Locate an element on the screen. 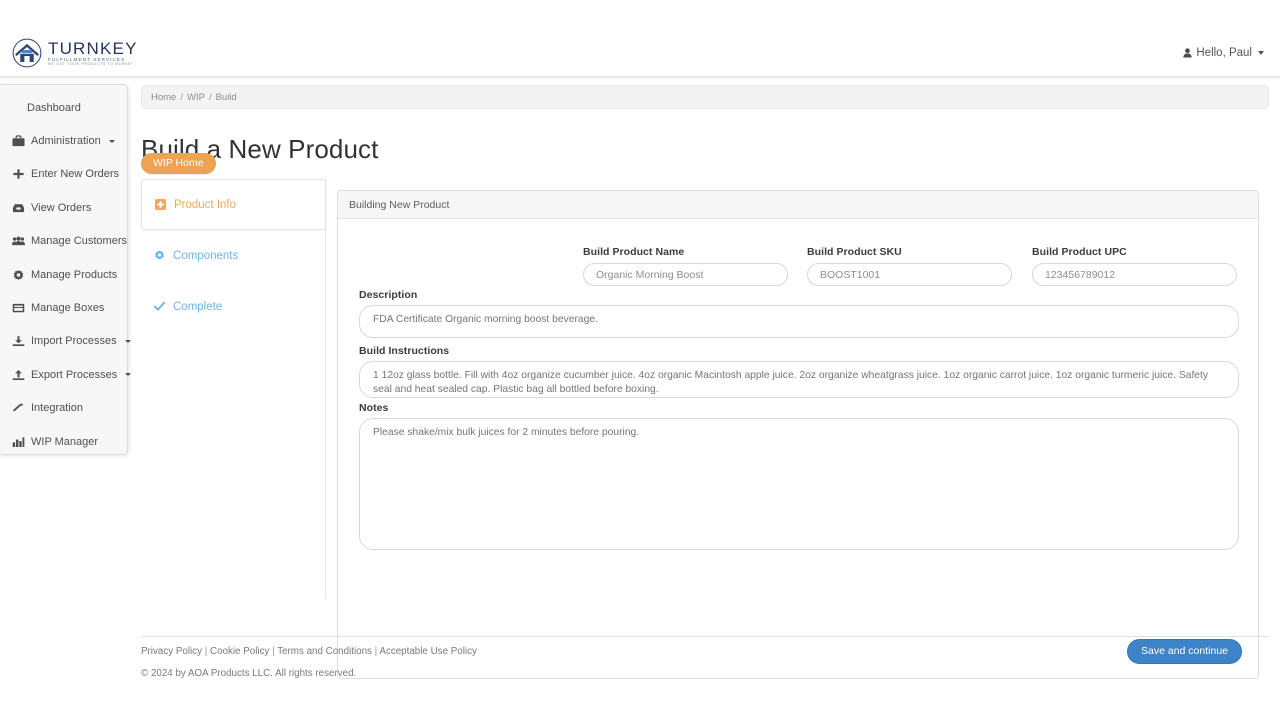 The height and width of the screenshot is (720, 1280). user-icon is located at coordinates (1187, 53).